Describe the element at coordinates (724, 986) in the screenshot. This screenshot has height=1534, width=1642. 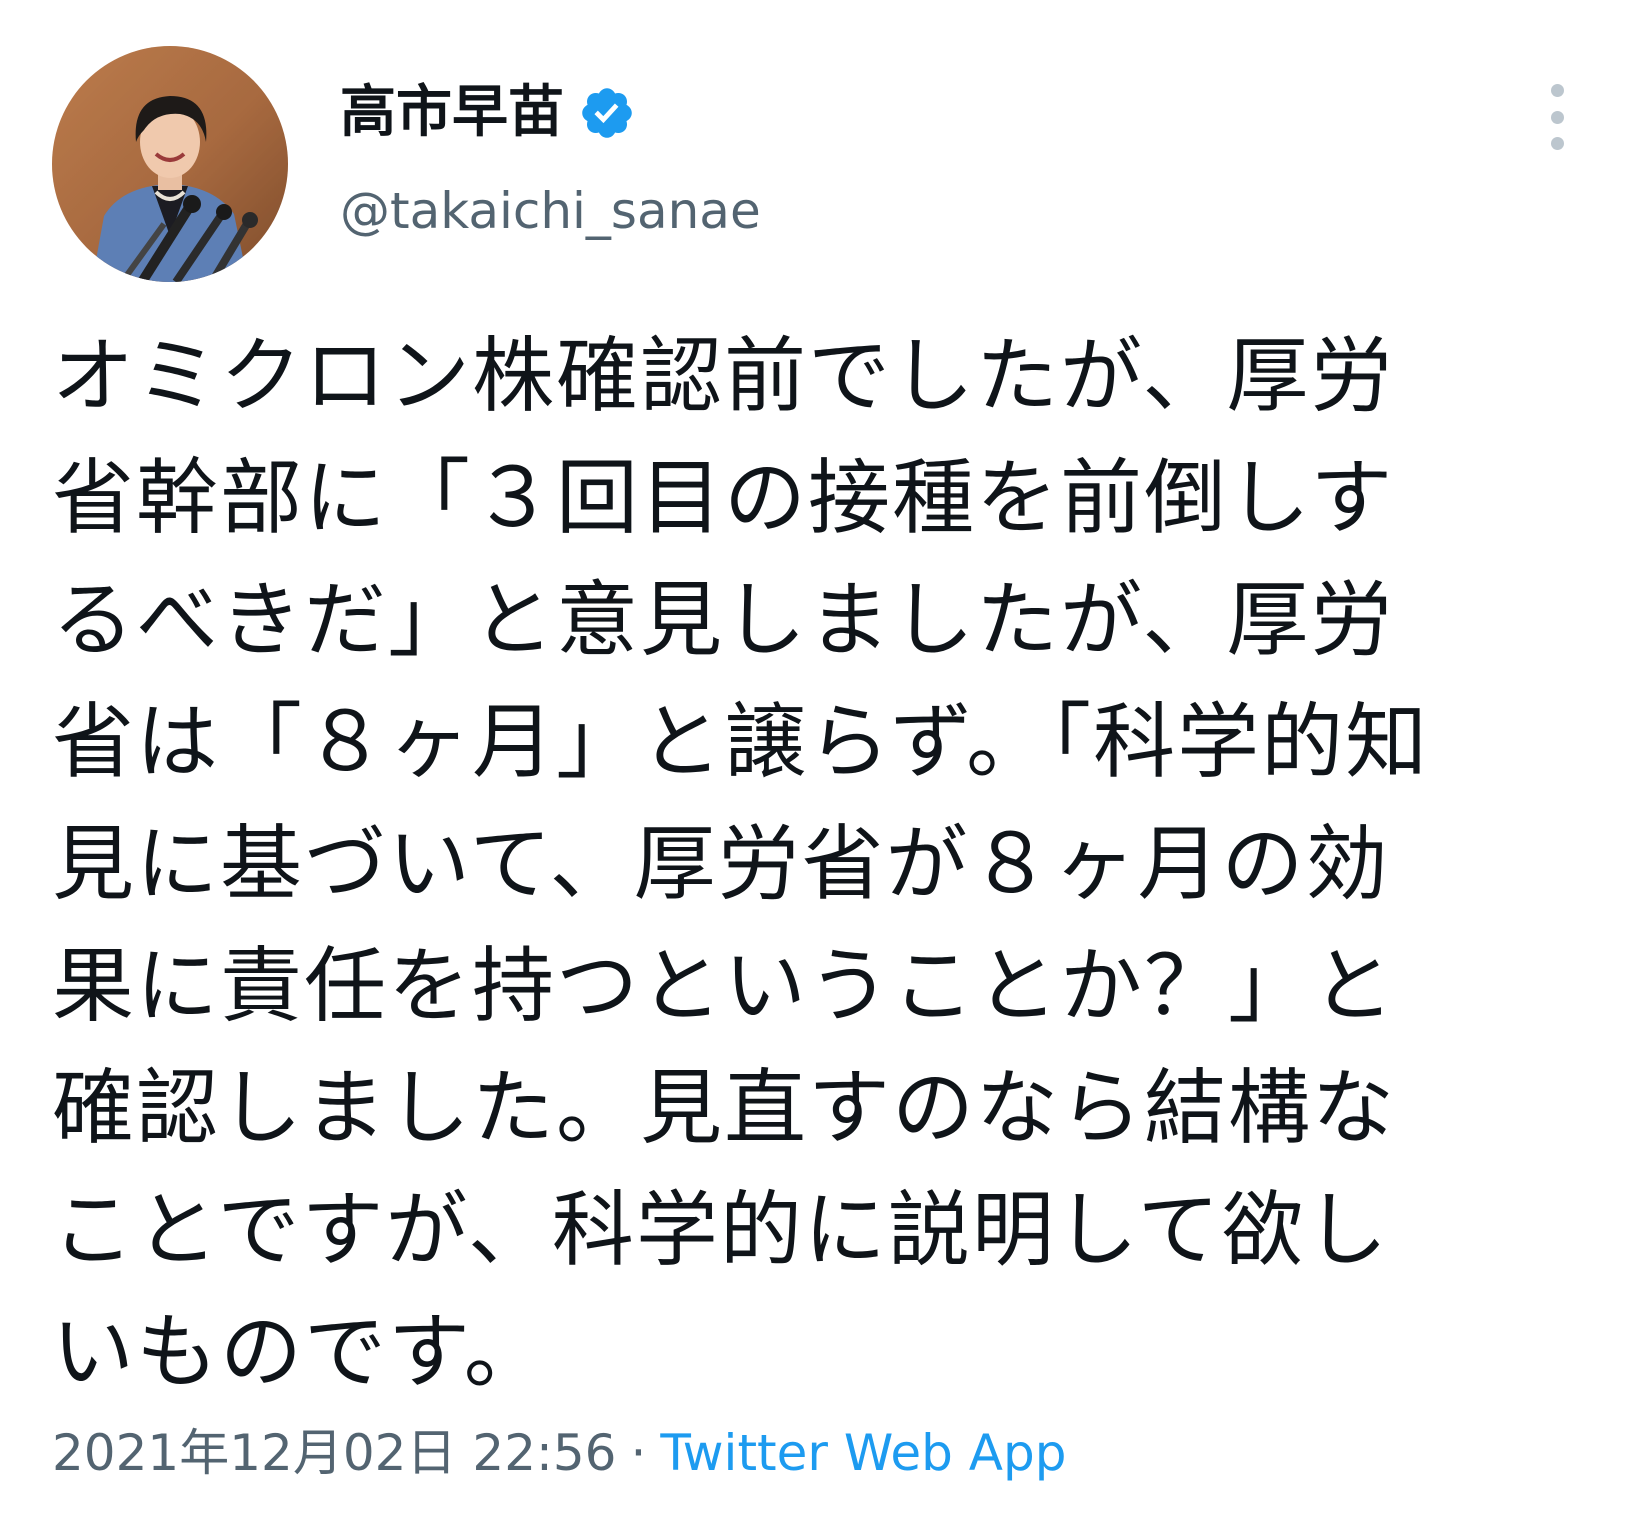
I see `tweet-text-line: 果に責任を持つということか？」と` at that location.